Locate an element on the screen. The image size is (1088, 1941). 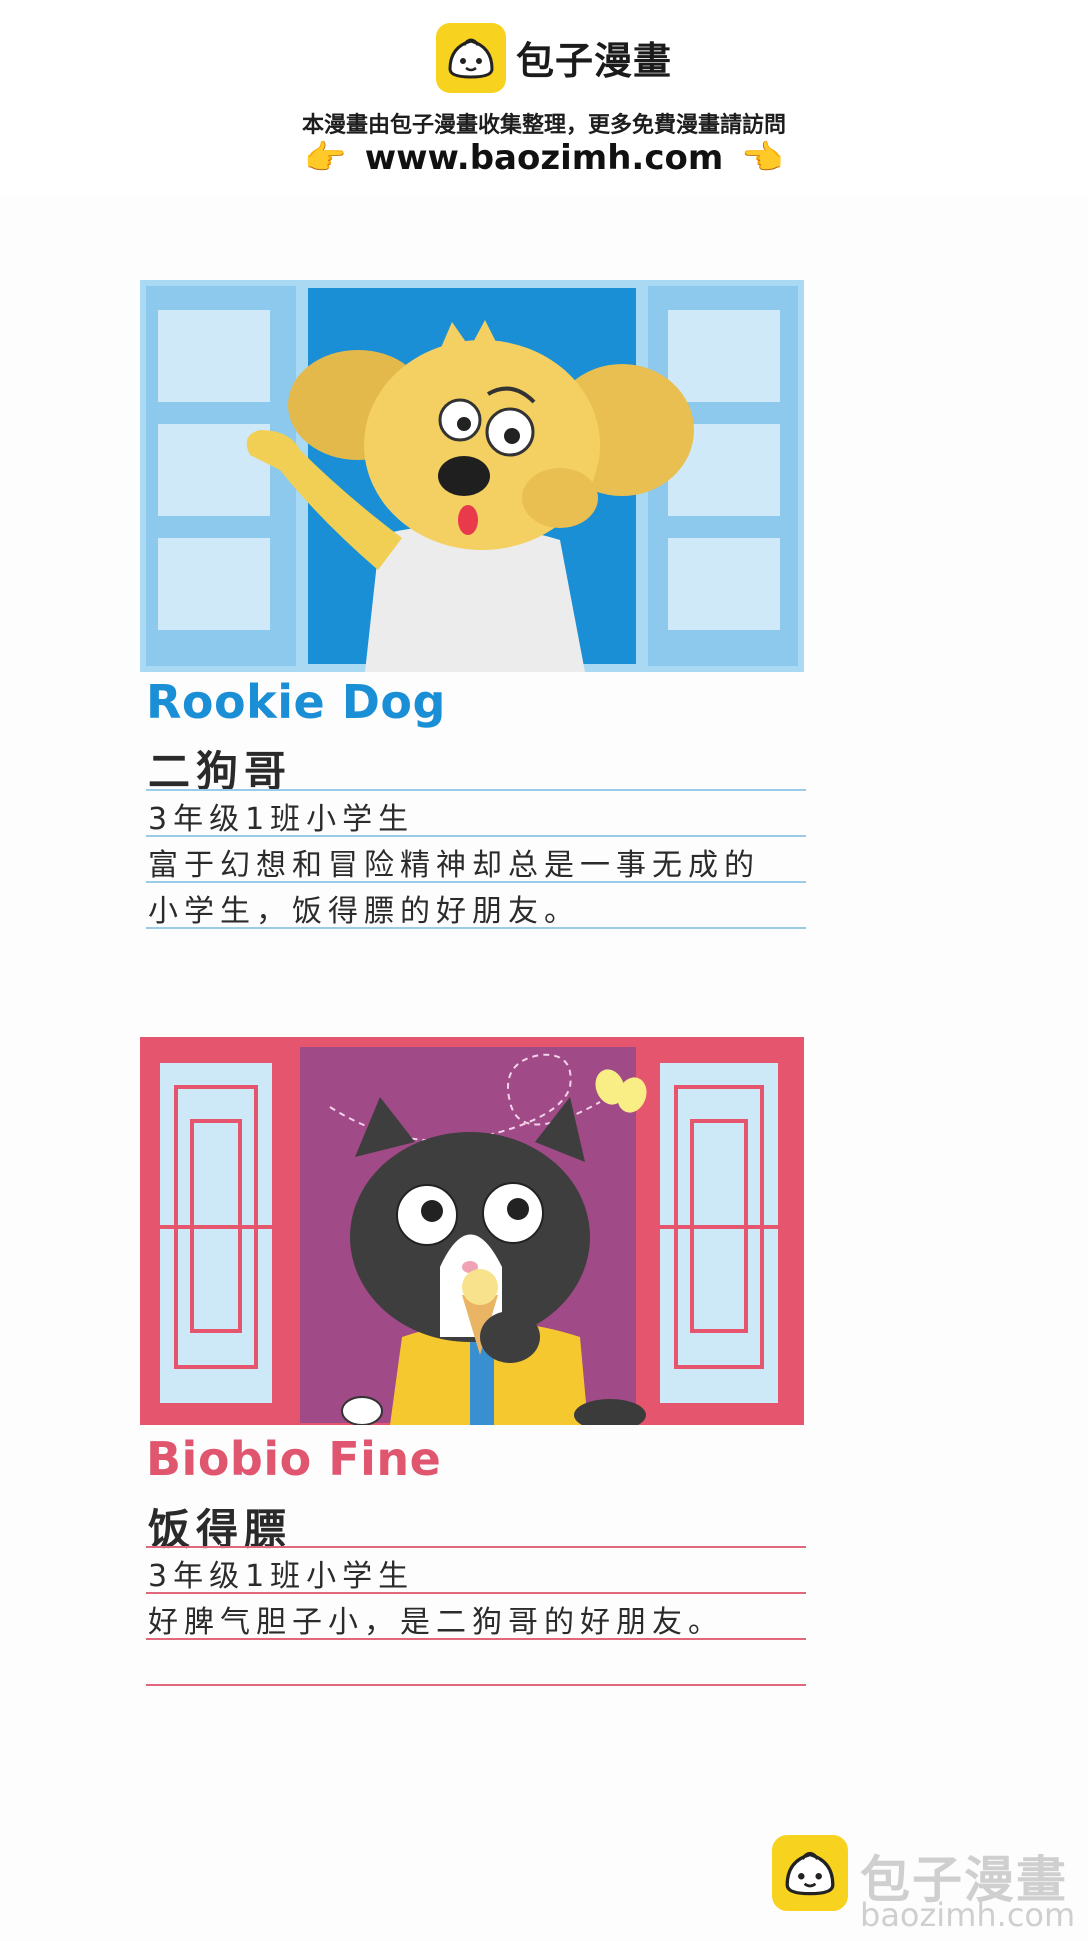
site-name: 包子漫畫 is located at coordinates (594, 61).